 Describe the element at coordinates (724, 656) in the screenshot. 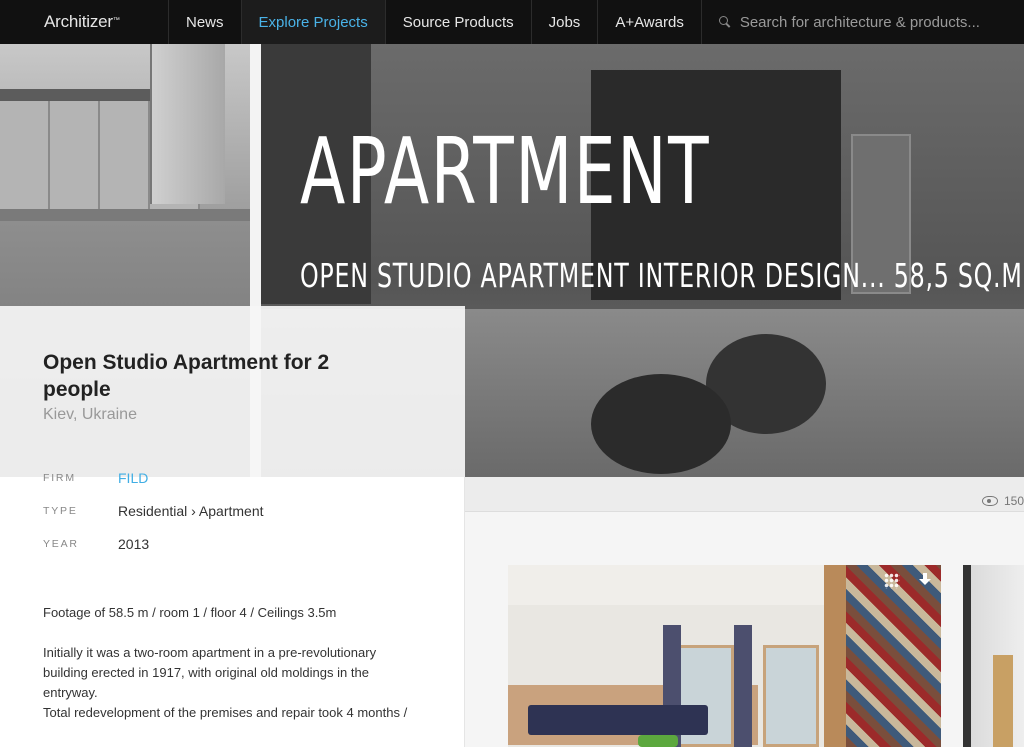

I see `gallery-photo` at that location.